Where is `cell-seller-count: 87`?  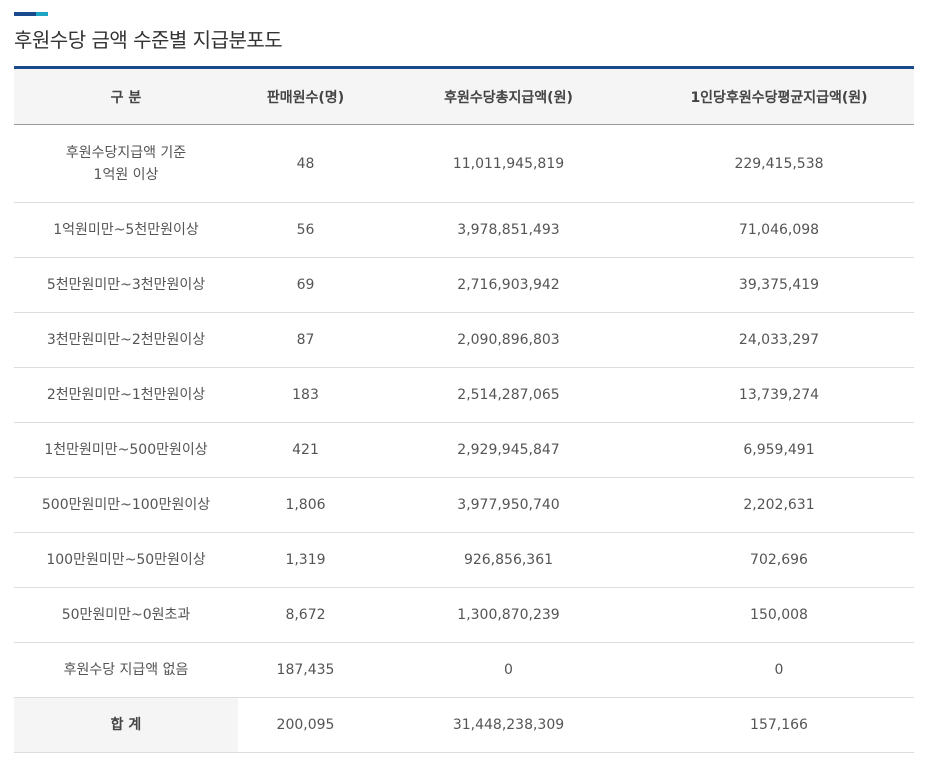 cell-seller-count: 87 is located at coordinates (305, 340).